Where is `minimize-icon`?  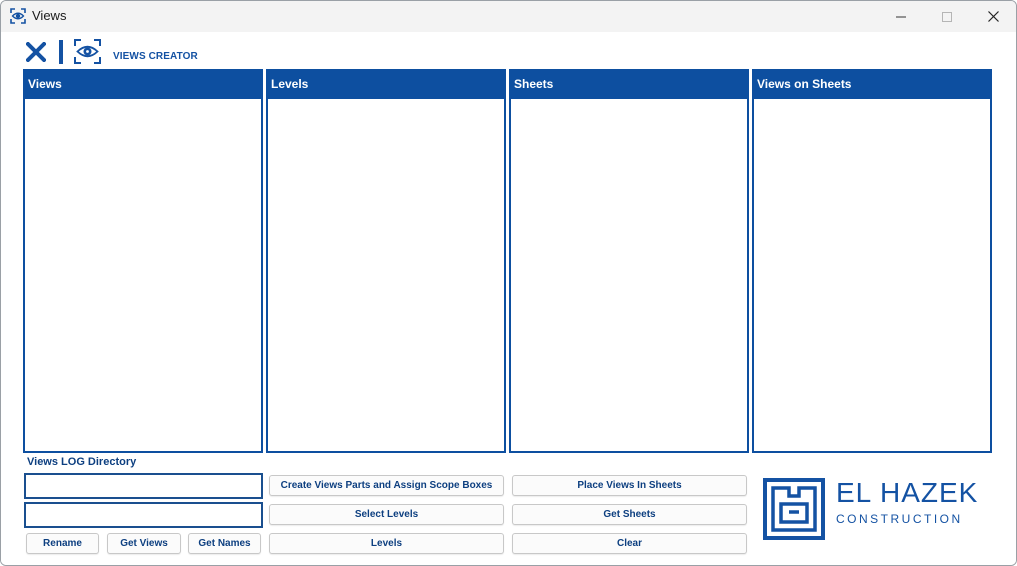
minimize-icon is located at coordinates (901, 16).